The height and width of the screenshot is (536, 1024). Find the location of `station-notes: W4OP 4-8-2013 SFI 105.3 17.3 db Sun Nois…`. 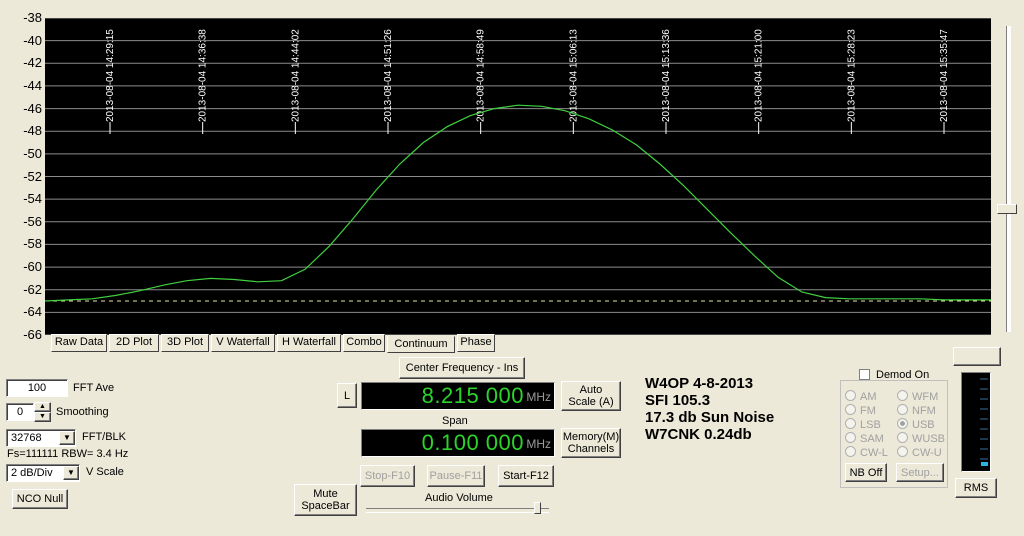

station-notes: W4OP 4-8-2013 SFI 105.3 17.3 db Sun Nois… is located at coordinates (709, 409).